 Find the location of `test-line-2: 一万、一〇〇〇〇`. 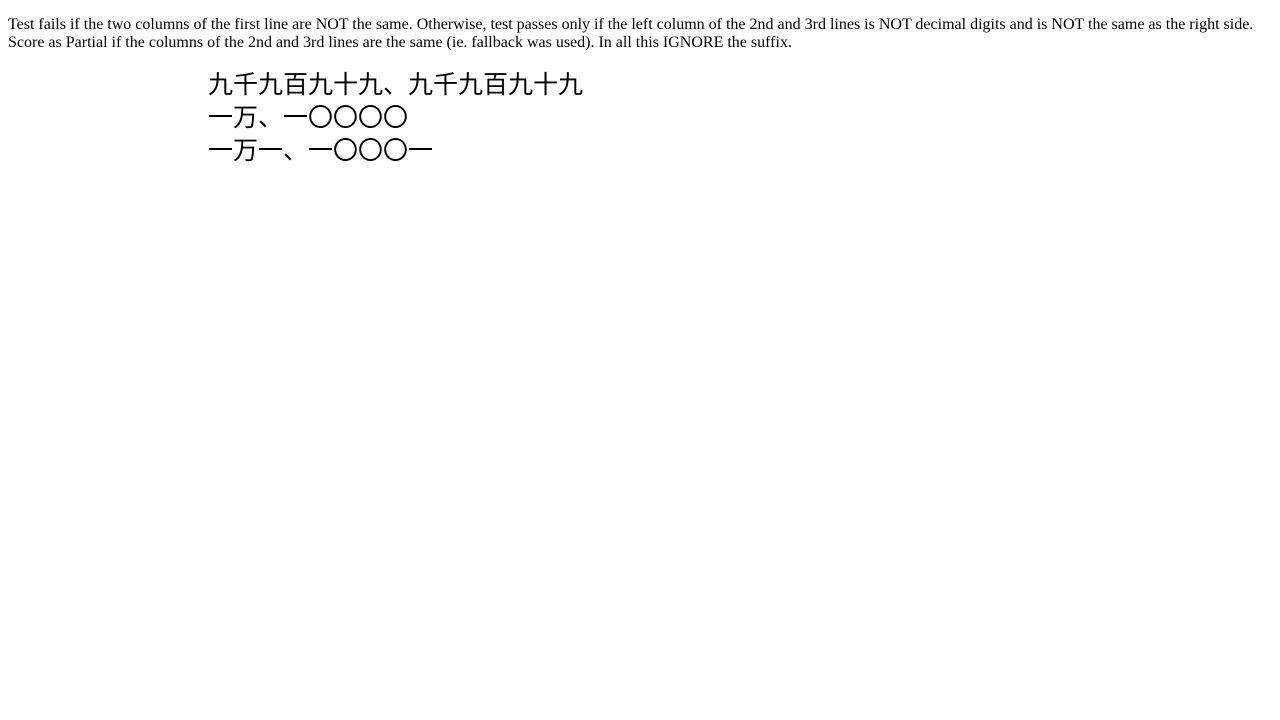

test-line-2: 一万、一〇〇〇〇 is located at coordinates (308, 117).